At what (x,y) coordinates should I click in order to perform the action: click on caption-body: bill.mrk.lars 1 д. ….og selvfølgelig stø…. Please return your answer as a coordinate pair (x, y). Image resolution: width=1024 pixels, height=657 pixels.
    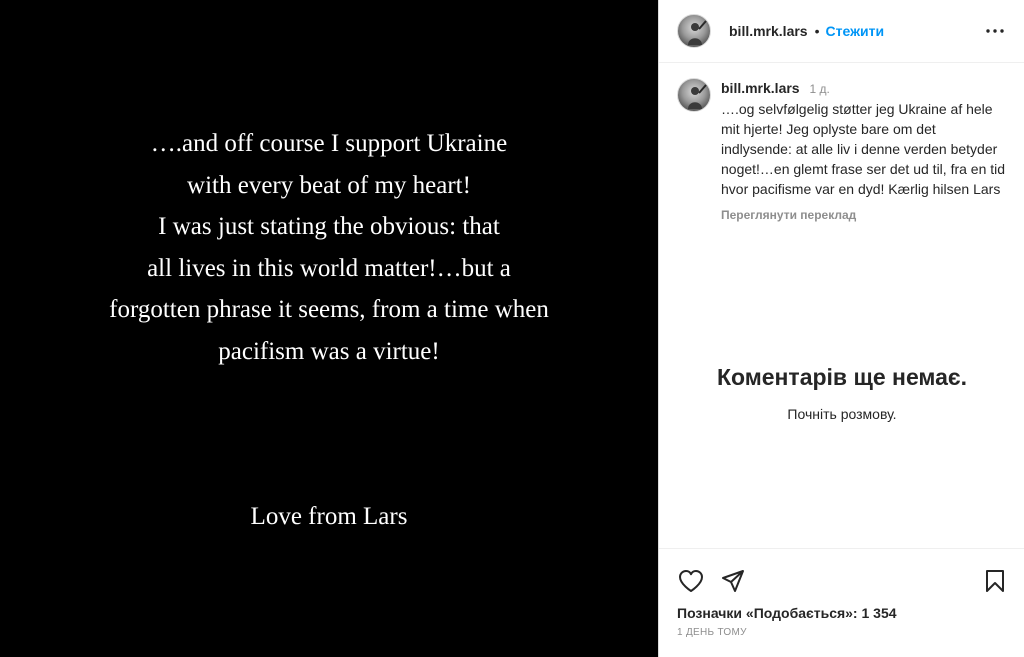
    Looking at the image, I should click on (864, 150).